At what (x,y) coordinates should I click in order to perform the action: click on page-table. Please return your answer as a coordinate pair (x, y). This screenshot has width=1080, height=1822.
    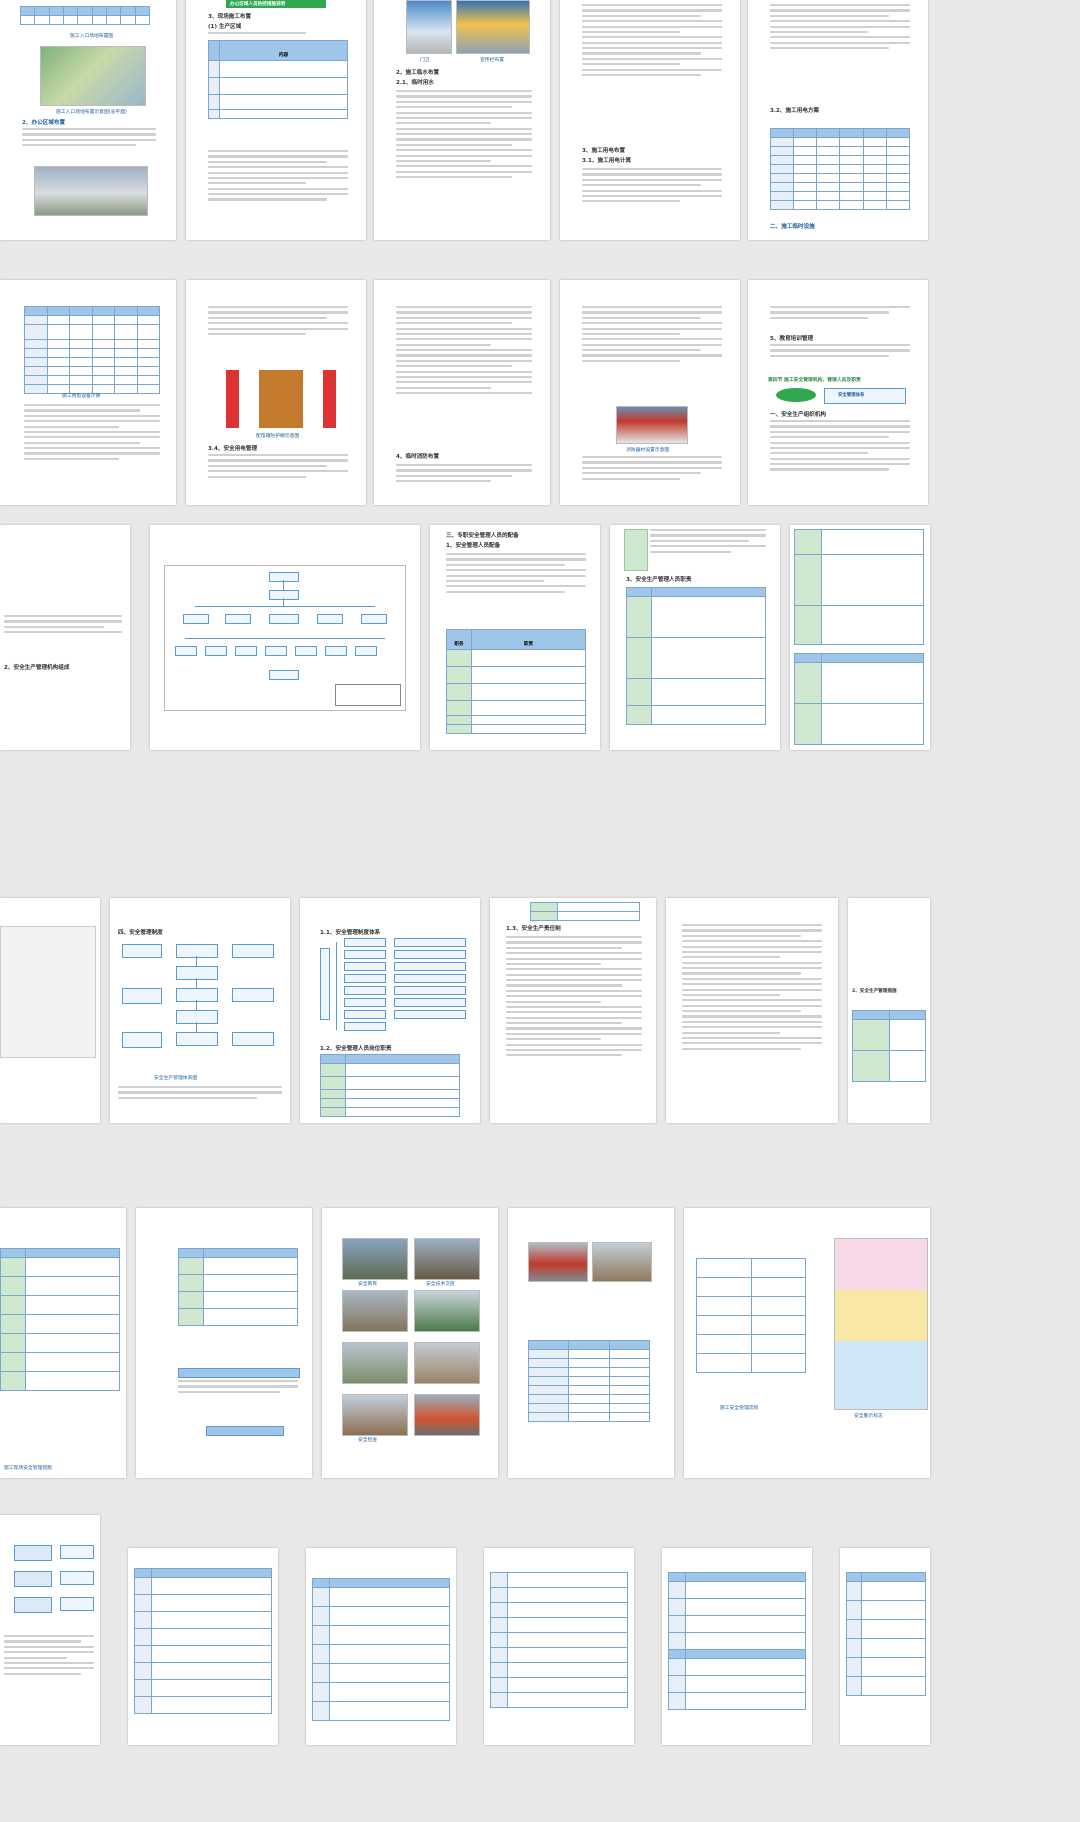
    Looking at the image, I should click on (85, 15).